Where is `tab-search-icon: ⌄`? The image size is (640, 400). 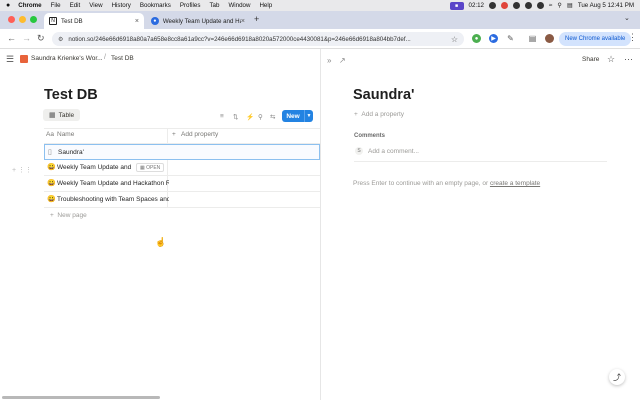
tab-search-icon: ⌄ is located at coordinates (627, 18).